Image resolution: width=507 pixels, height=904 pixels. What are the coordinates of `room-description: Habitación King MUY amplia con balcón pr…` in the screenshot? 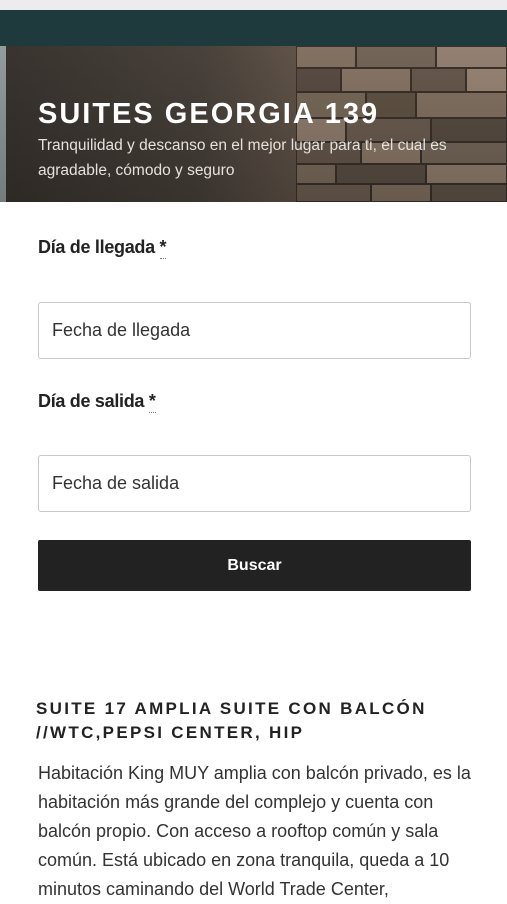 It's located at (254, 831).